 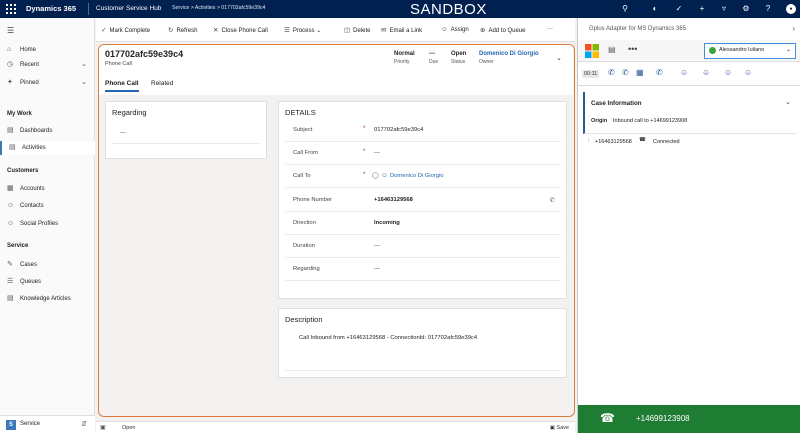 I want to click on hangup-icon: ✆, so click(x=611, y=72).